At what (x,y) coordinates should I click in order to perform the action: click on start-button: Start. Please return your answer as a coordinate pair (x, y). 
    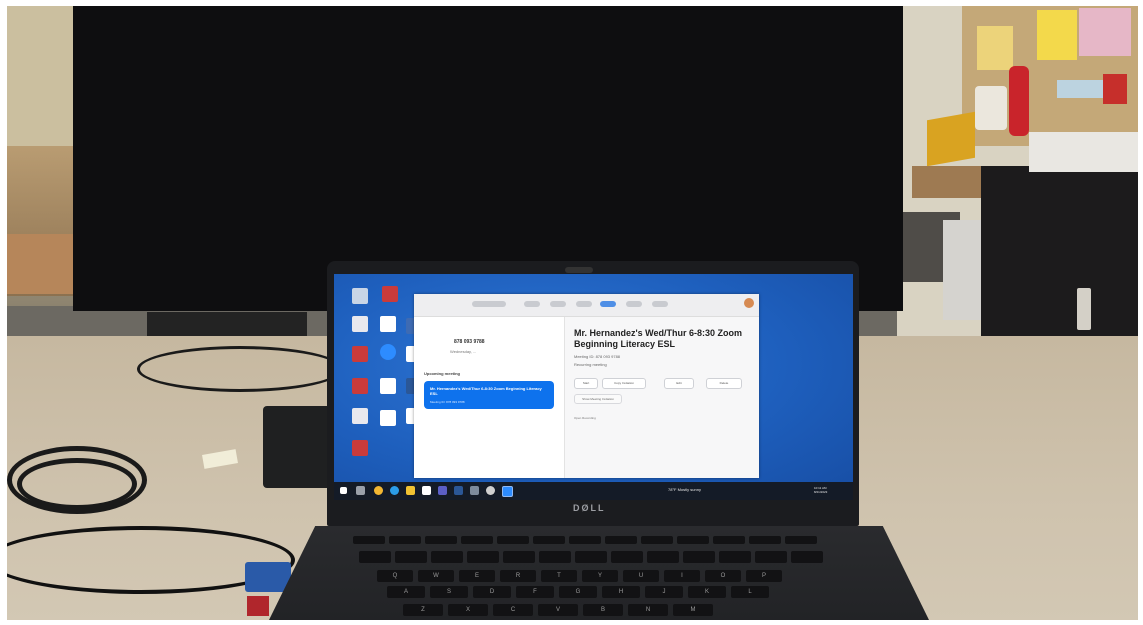
    Looking at the image, I should click on (586, 383).